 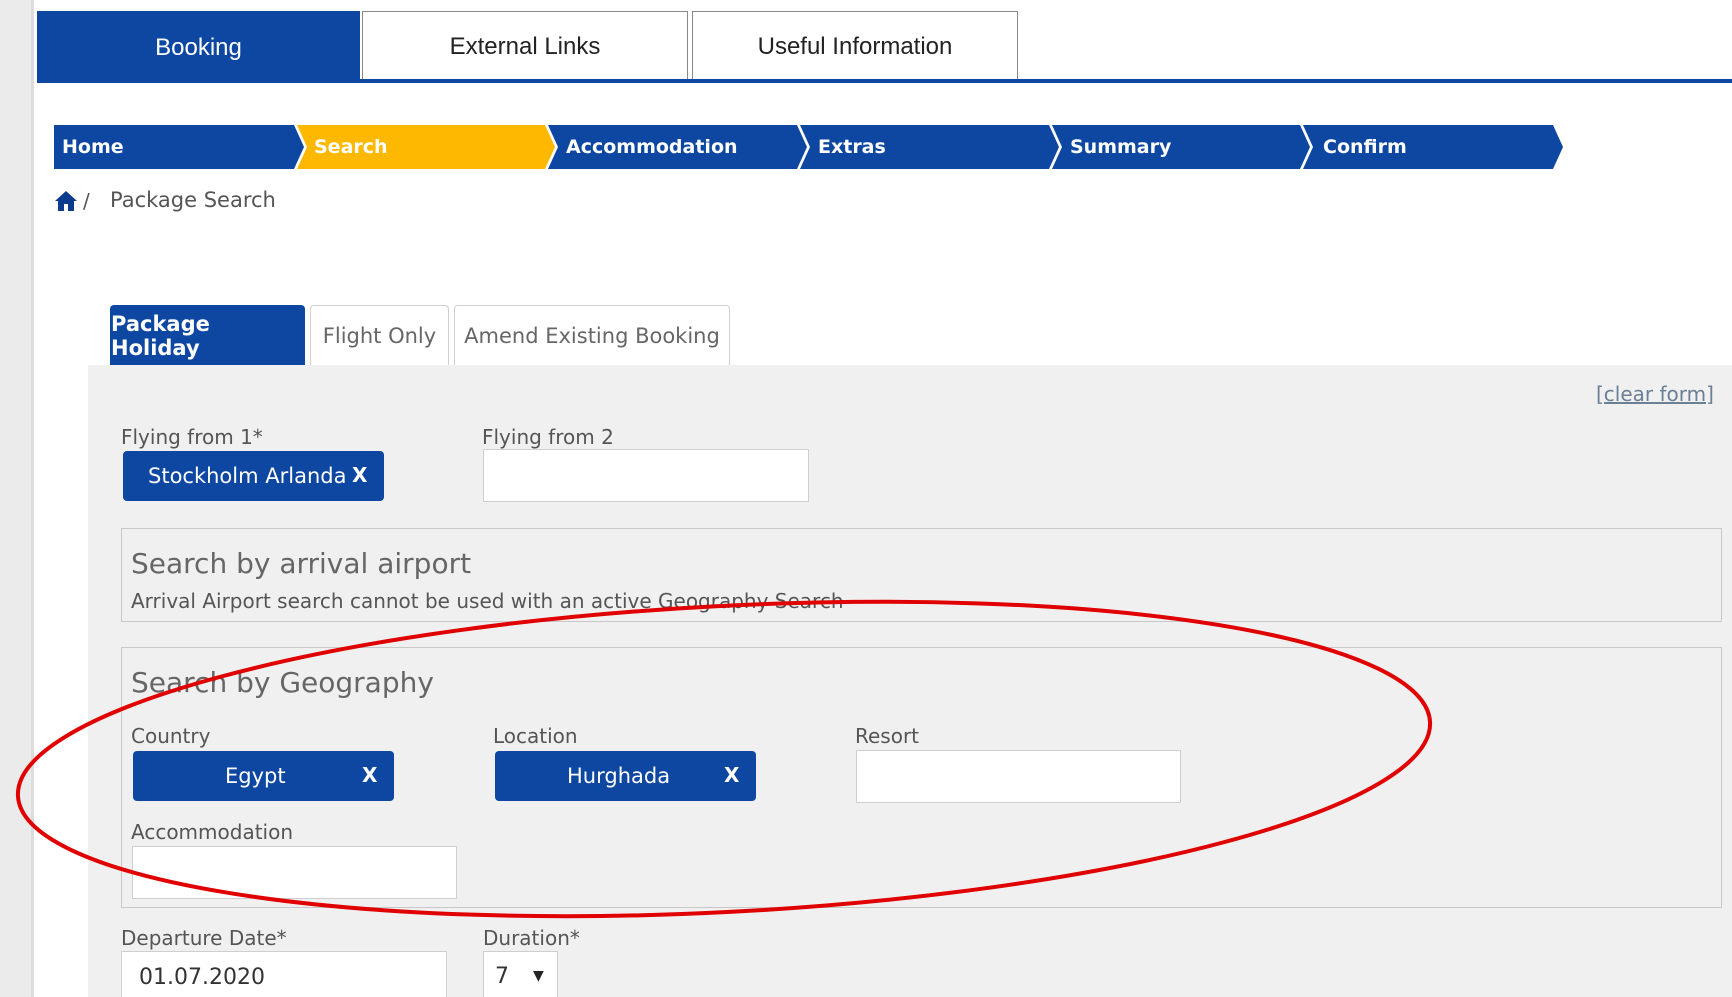 I want to click on accommodation-label: Accommodation, so click(x=212, y=832).